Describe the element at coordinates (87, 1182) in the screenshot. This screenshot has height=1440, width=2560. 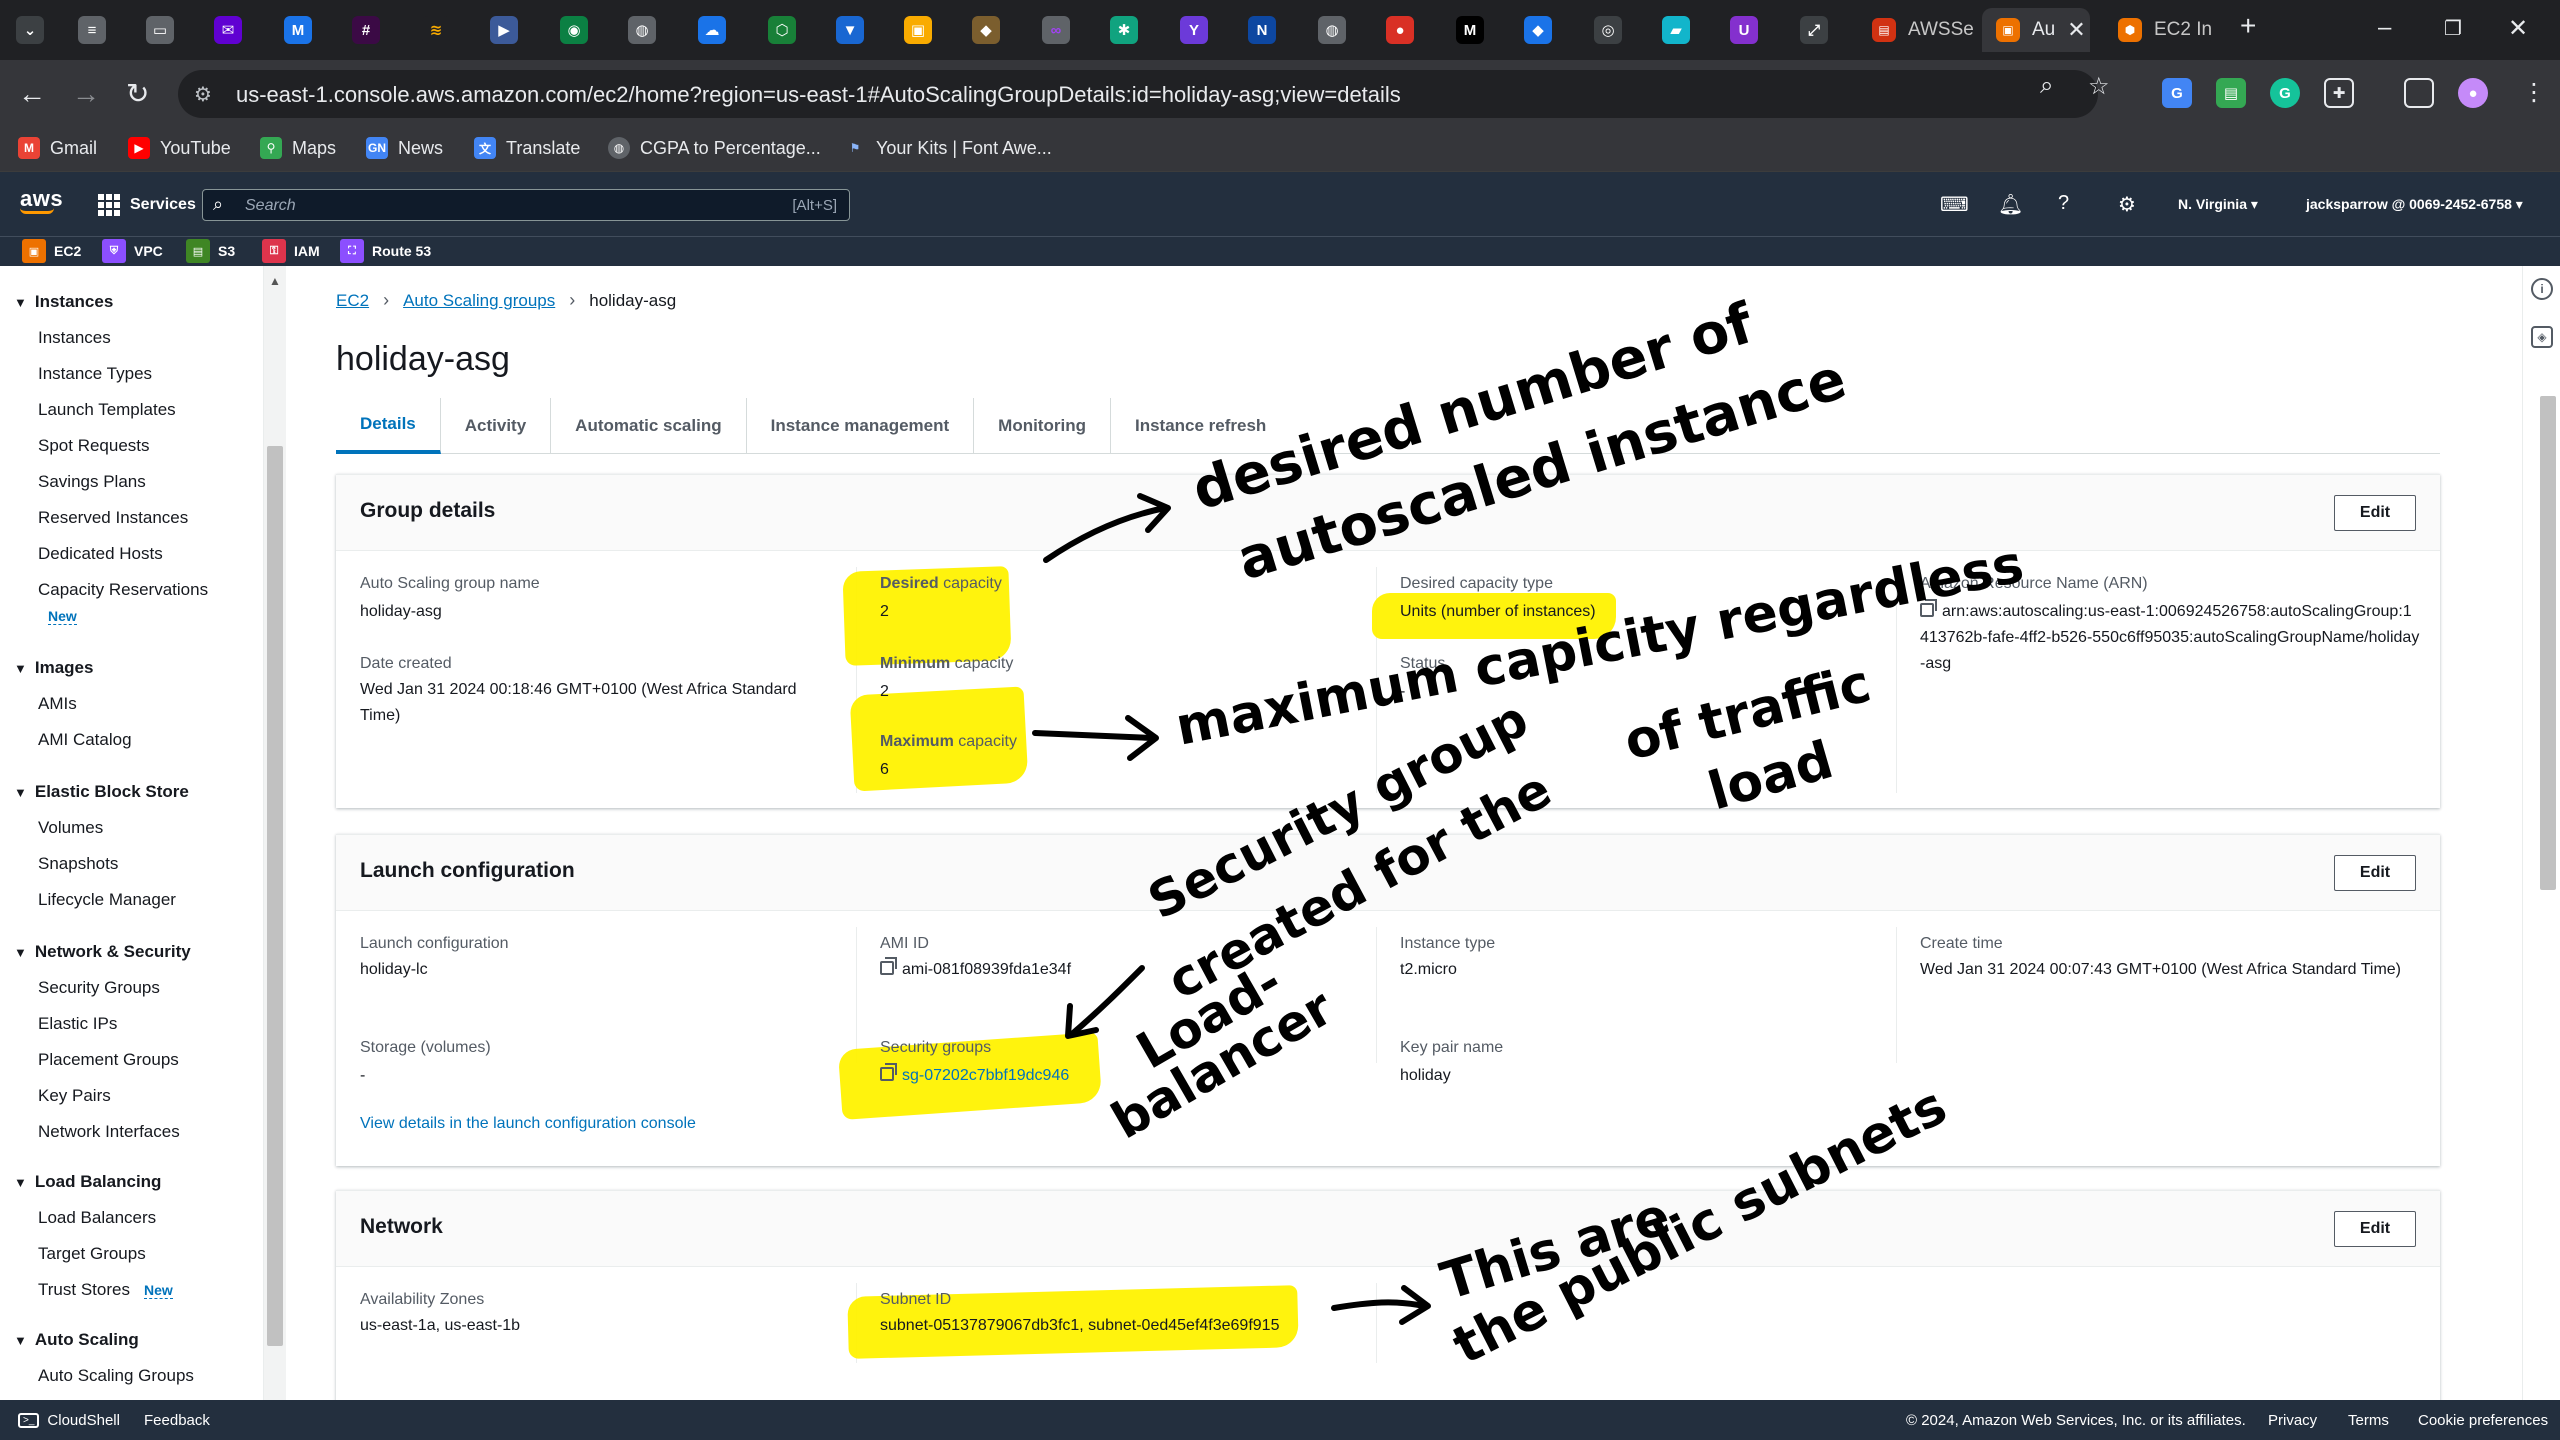
I see `sidebar-section-load-balancing: ▼ Load Balancing` at that location.